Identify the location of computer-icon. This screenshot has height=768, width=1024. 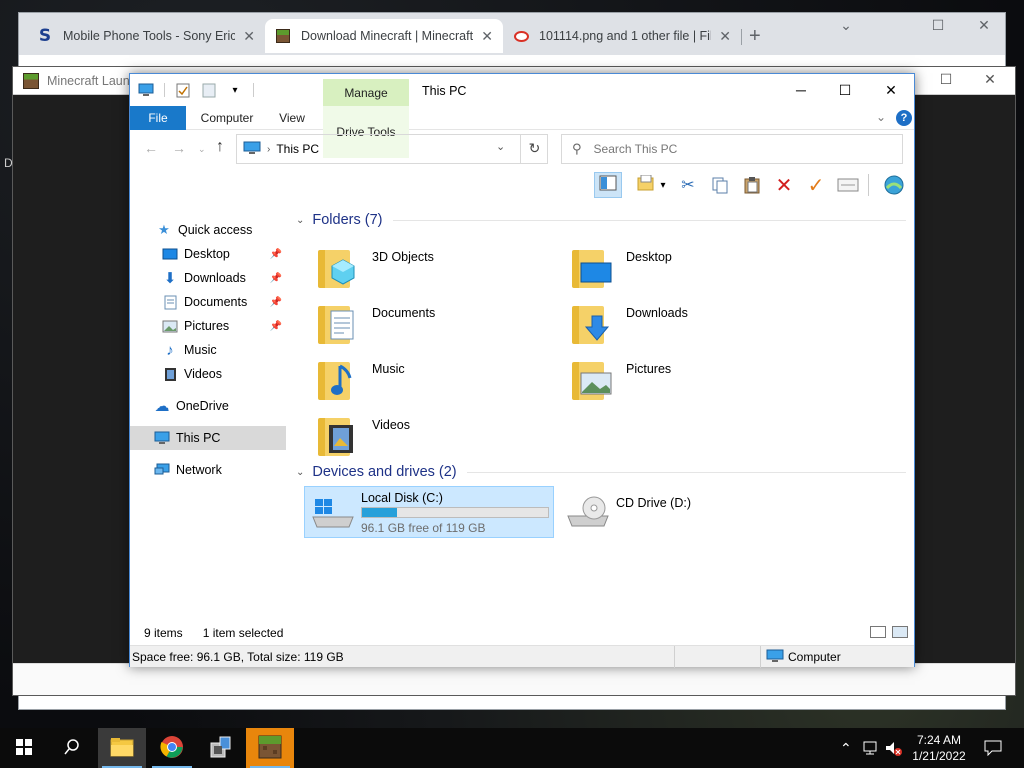
(146, 90).